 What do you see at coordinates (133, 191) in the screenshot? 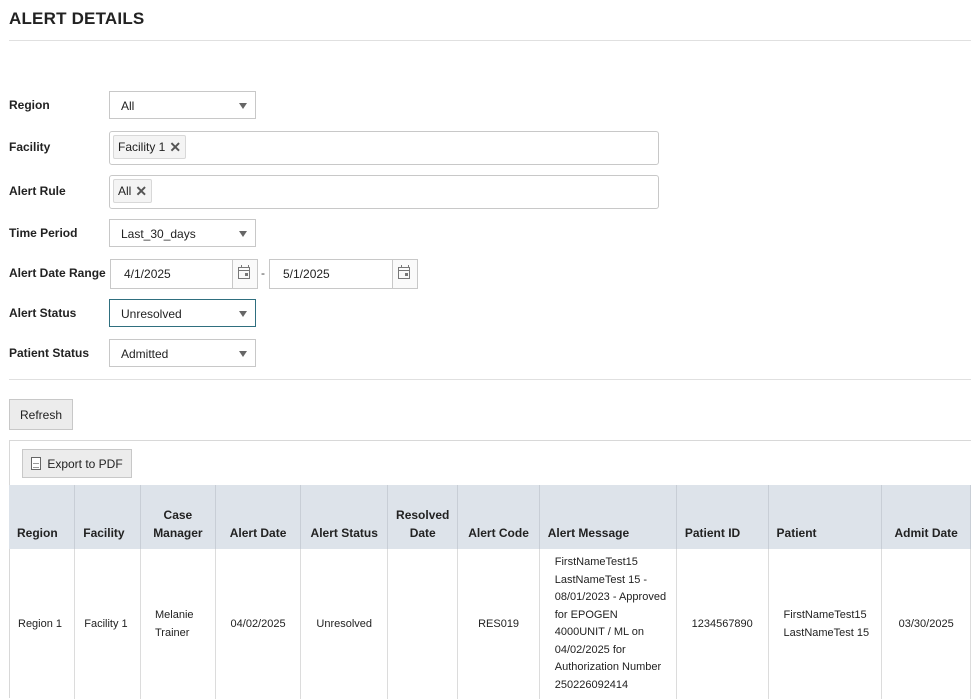
I see `alert-rule-tag: All ✕` at bounding box center [133, 191].